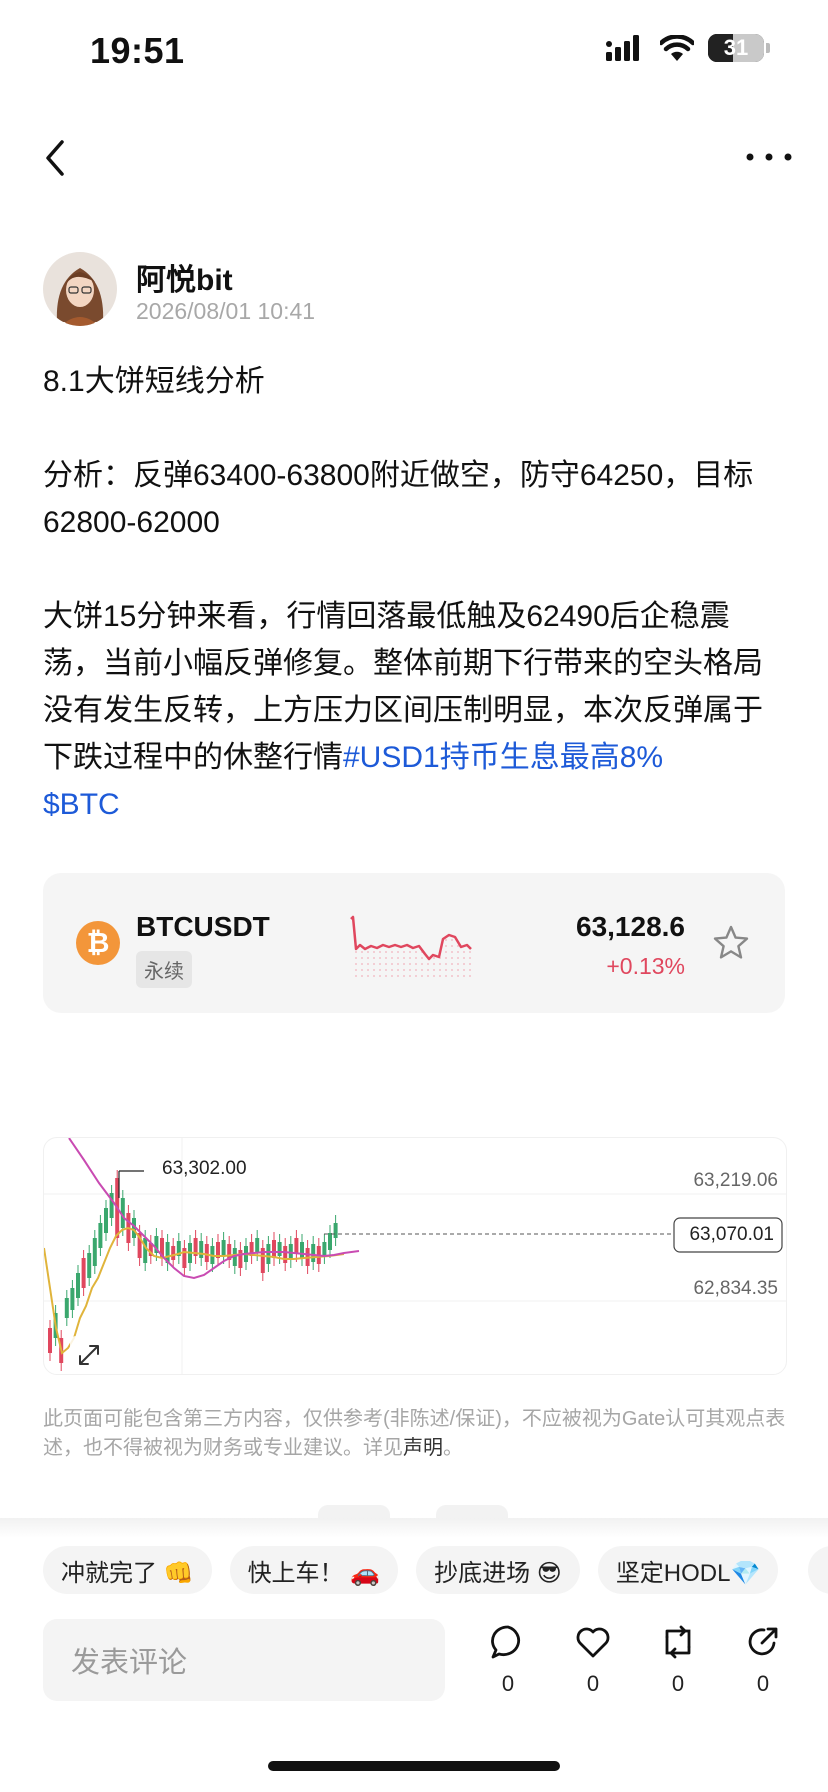  Describe the element at coordinates (423, 1448) in the screenshot. I see `disclaimer-link: 声明` at that location.